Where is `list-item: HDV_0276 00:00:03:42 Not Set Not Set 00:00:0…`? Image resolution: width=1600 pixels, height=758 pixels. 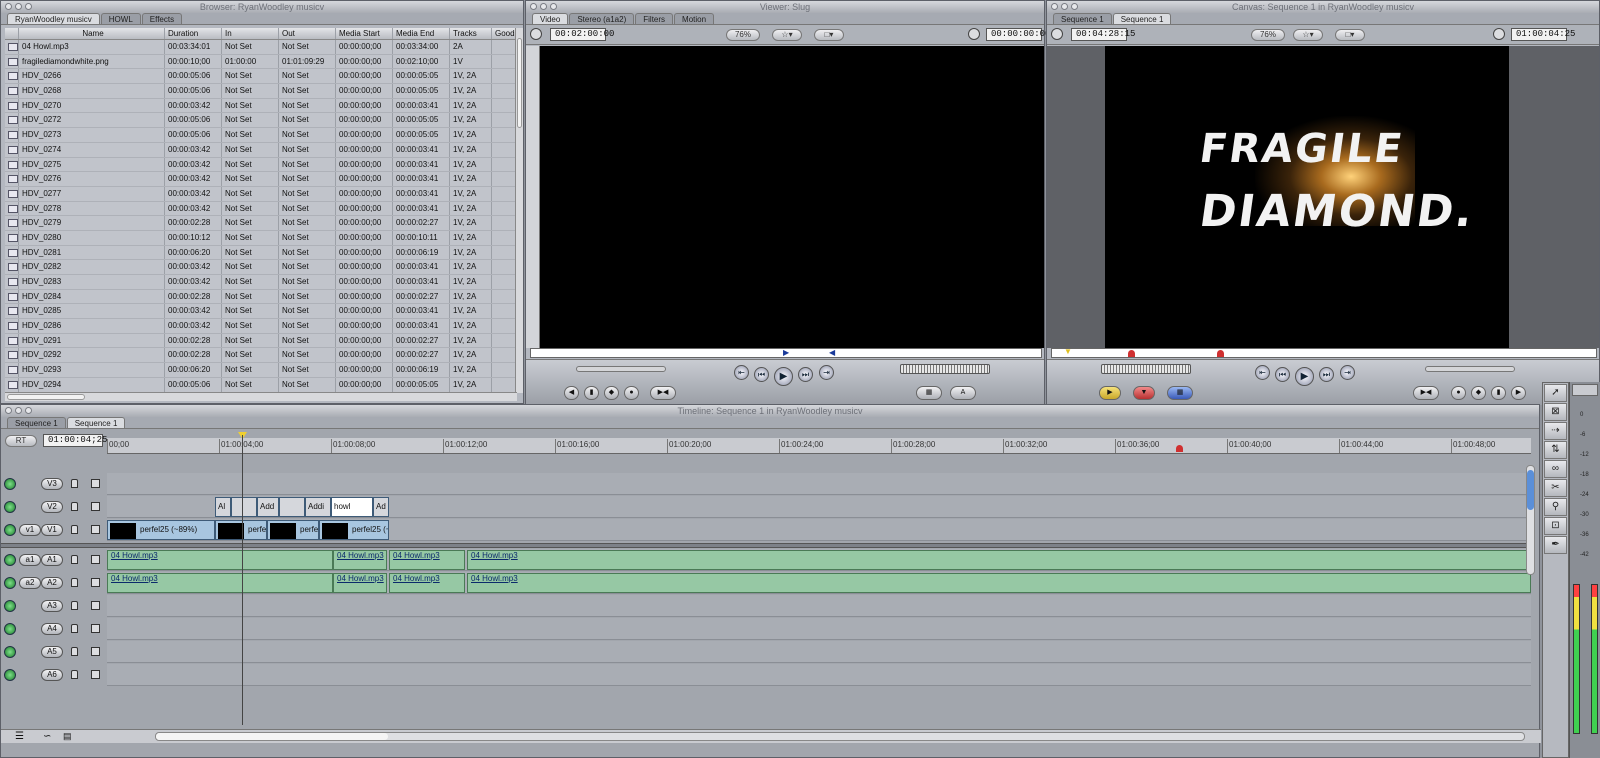 list-item: HDV_0276 00:00:03:42 Not Set Not Set 00:00:0… is located at coordinates (261, 179).